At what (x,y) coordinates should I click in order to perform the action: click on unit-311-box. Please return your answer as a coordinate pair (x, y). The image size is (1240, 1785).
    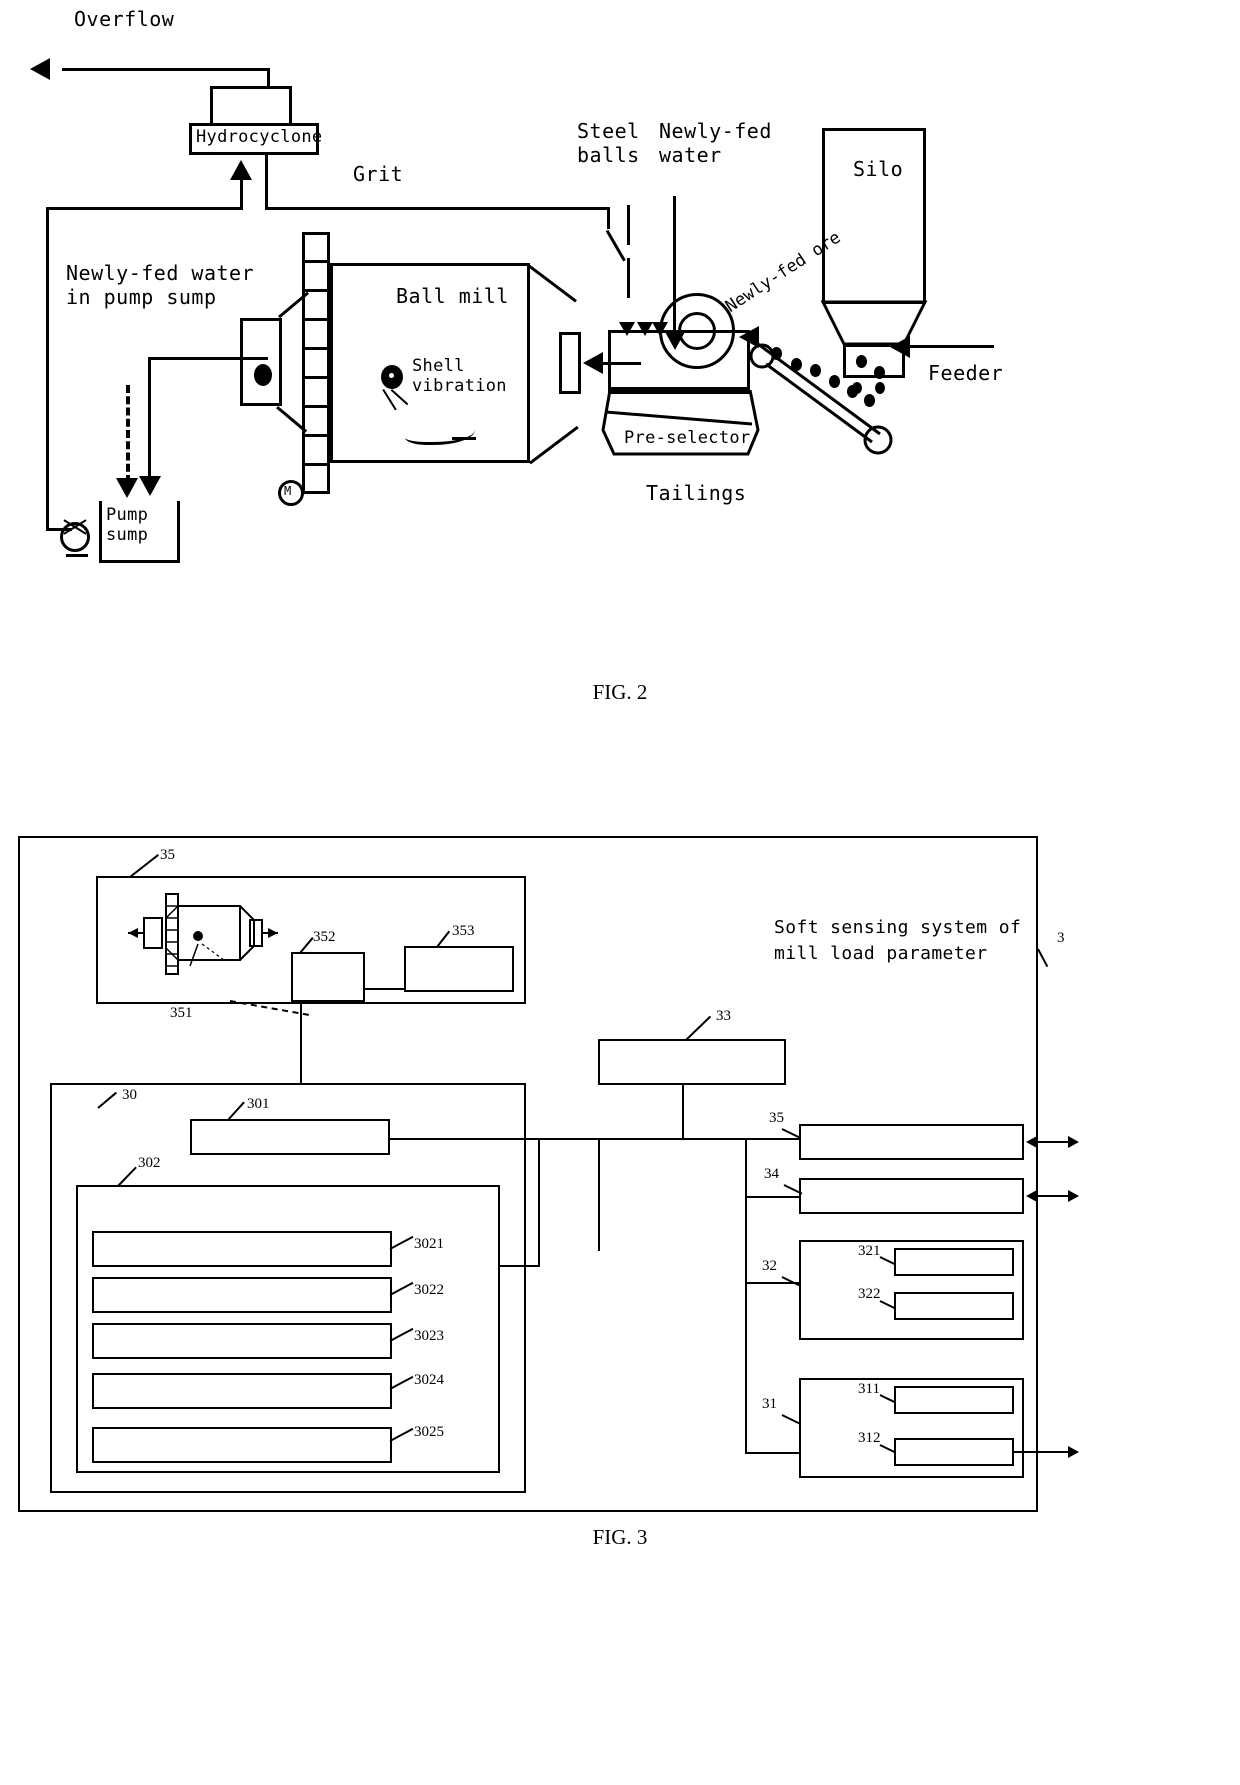
    Looking at the image, I should click on (954, 1400).